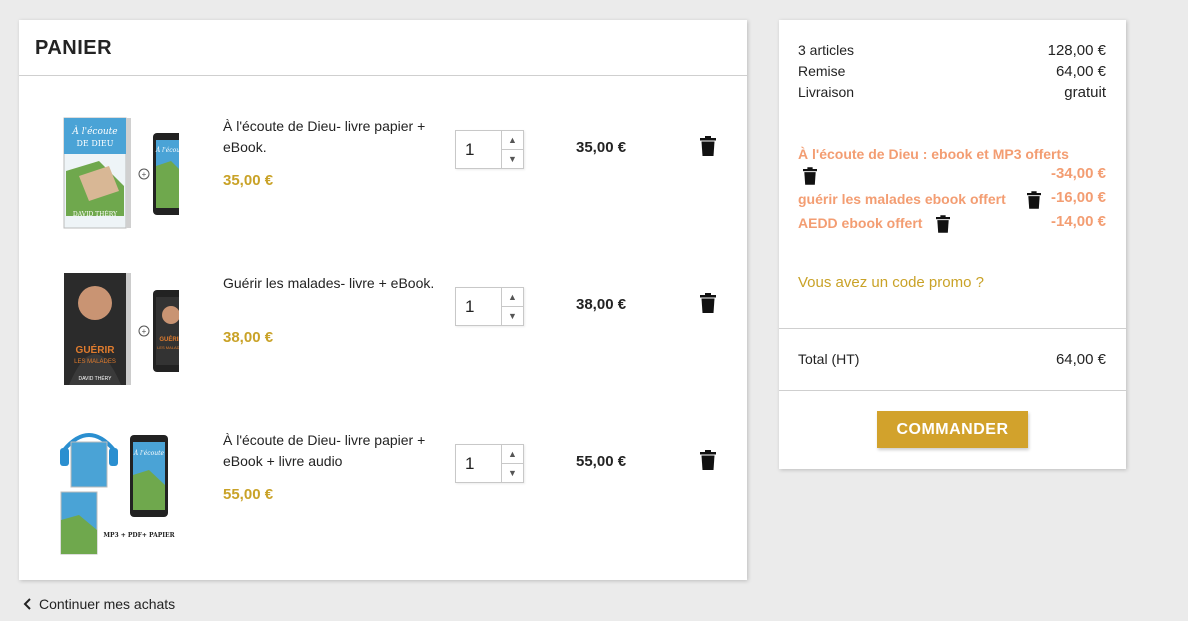  What do you see at coordinates (333, 283) in the screenshot?
I see `product-name: Guérir les malades- livre + eBook.` at bounding box center [333, 283].